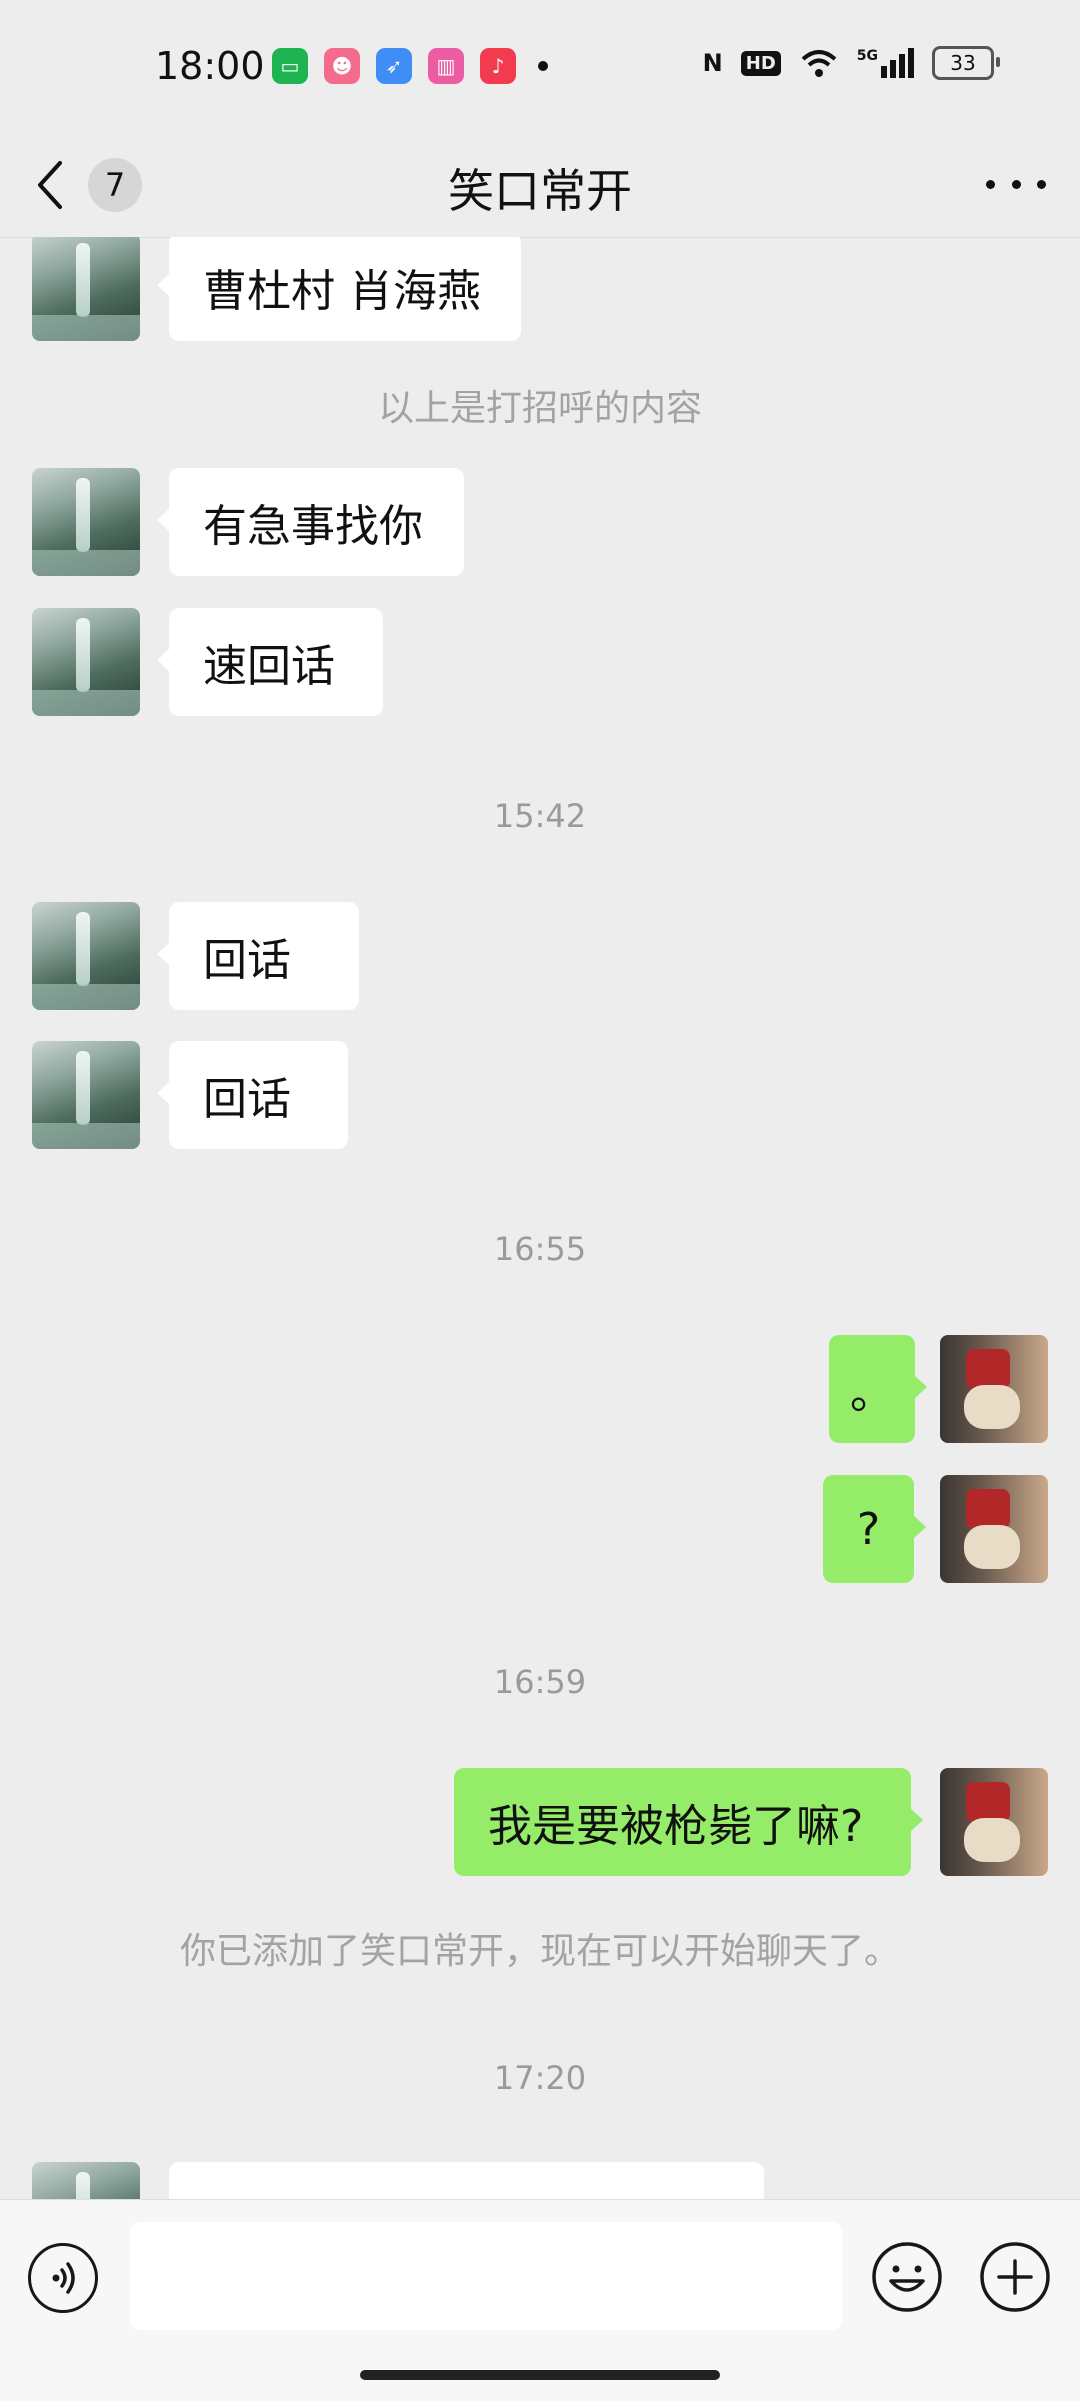  What do you see at coordinates (540, 2375) in the screenshot?
I see `home-indicator` at bounding box center [540, 2375].